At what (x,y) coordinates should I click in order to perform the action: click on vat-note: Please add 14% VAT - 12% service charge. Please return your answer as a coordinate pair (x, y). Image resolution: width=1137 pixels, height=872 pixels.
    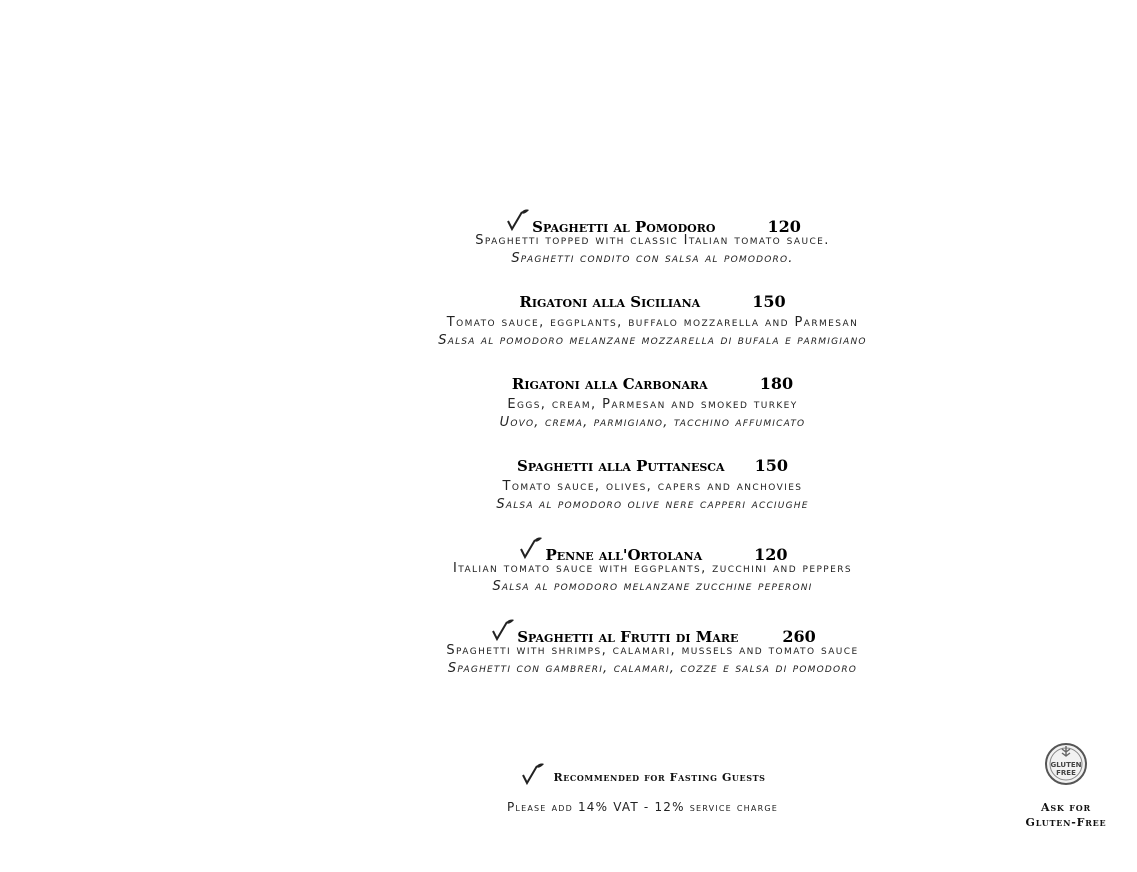
    Looking at the image, I should click on (642, 807).